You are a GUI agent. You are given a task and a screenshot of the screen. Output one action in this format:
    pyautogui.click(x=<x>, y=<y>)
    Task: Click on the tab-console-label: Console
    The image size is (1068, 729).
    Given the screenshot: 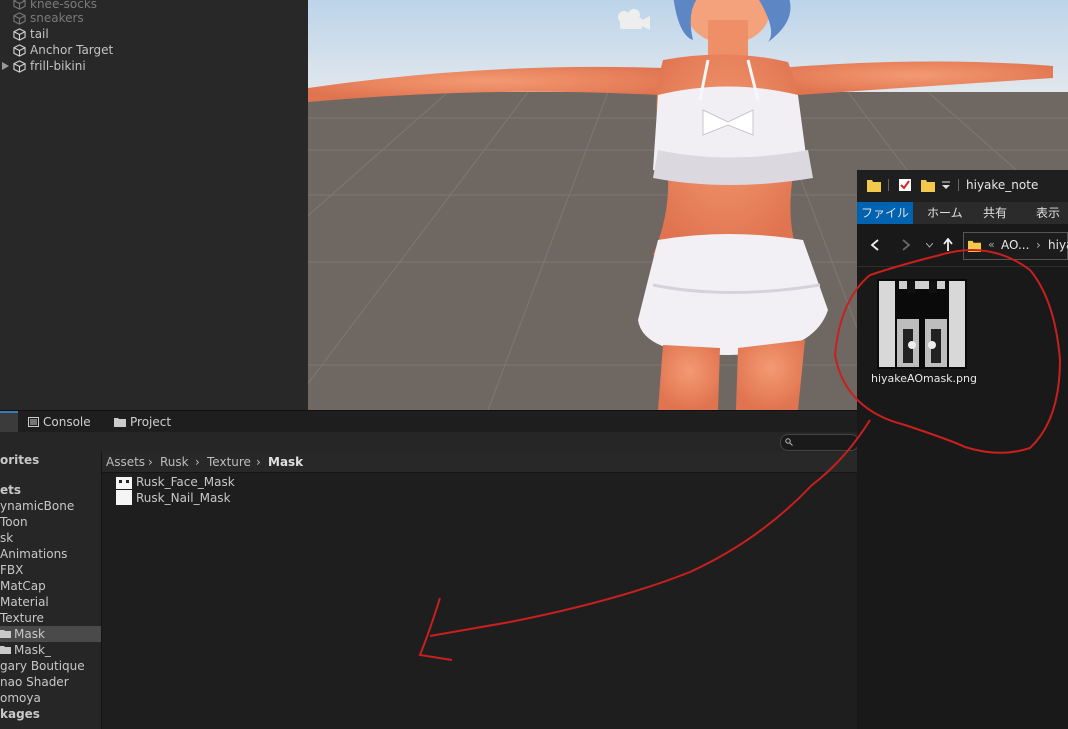 What is the action you would take?
    pyautogui.click(x=67, y=422)
    